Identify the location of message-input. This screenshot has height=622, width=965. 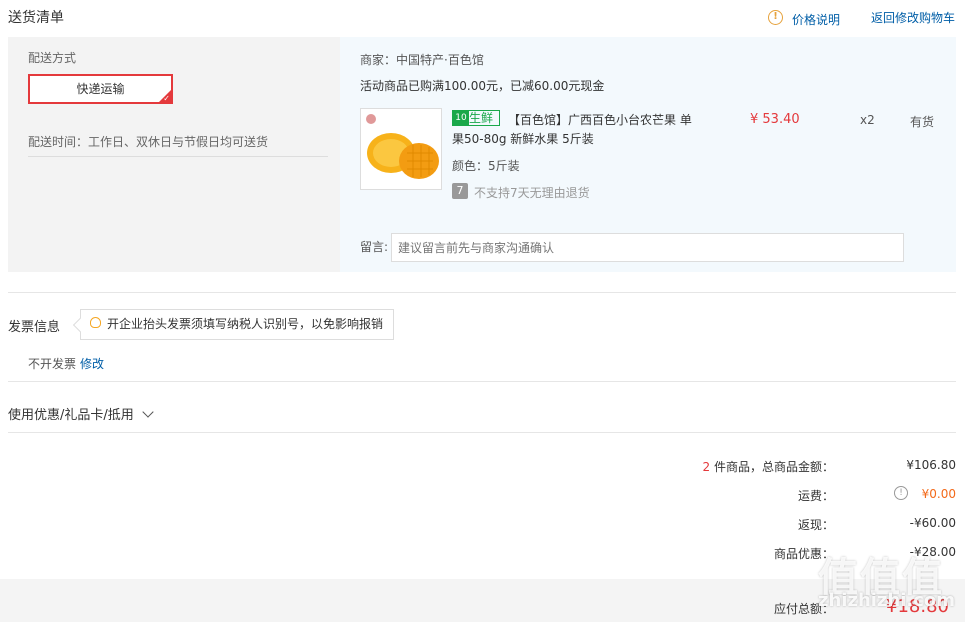
(647, 247).